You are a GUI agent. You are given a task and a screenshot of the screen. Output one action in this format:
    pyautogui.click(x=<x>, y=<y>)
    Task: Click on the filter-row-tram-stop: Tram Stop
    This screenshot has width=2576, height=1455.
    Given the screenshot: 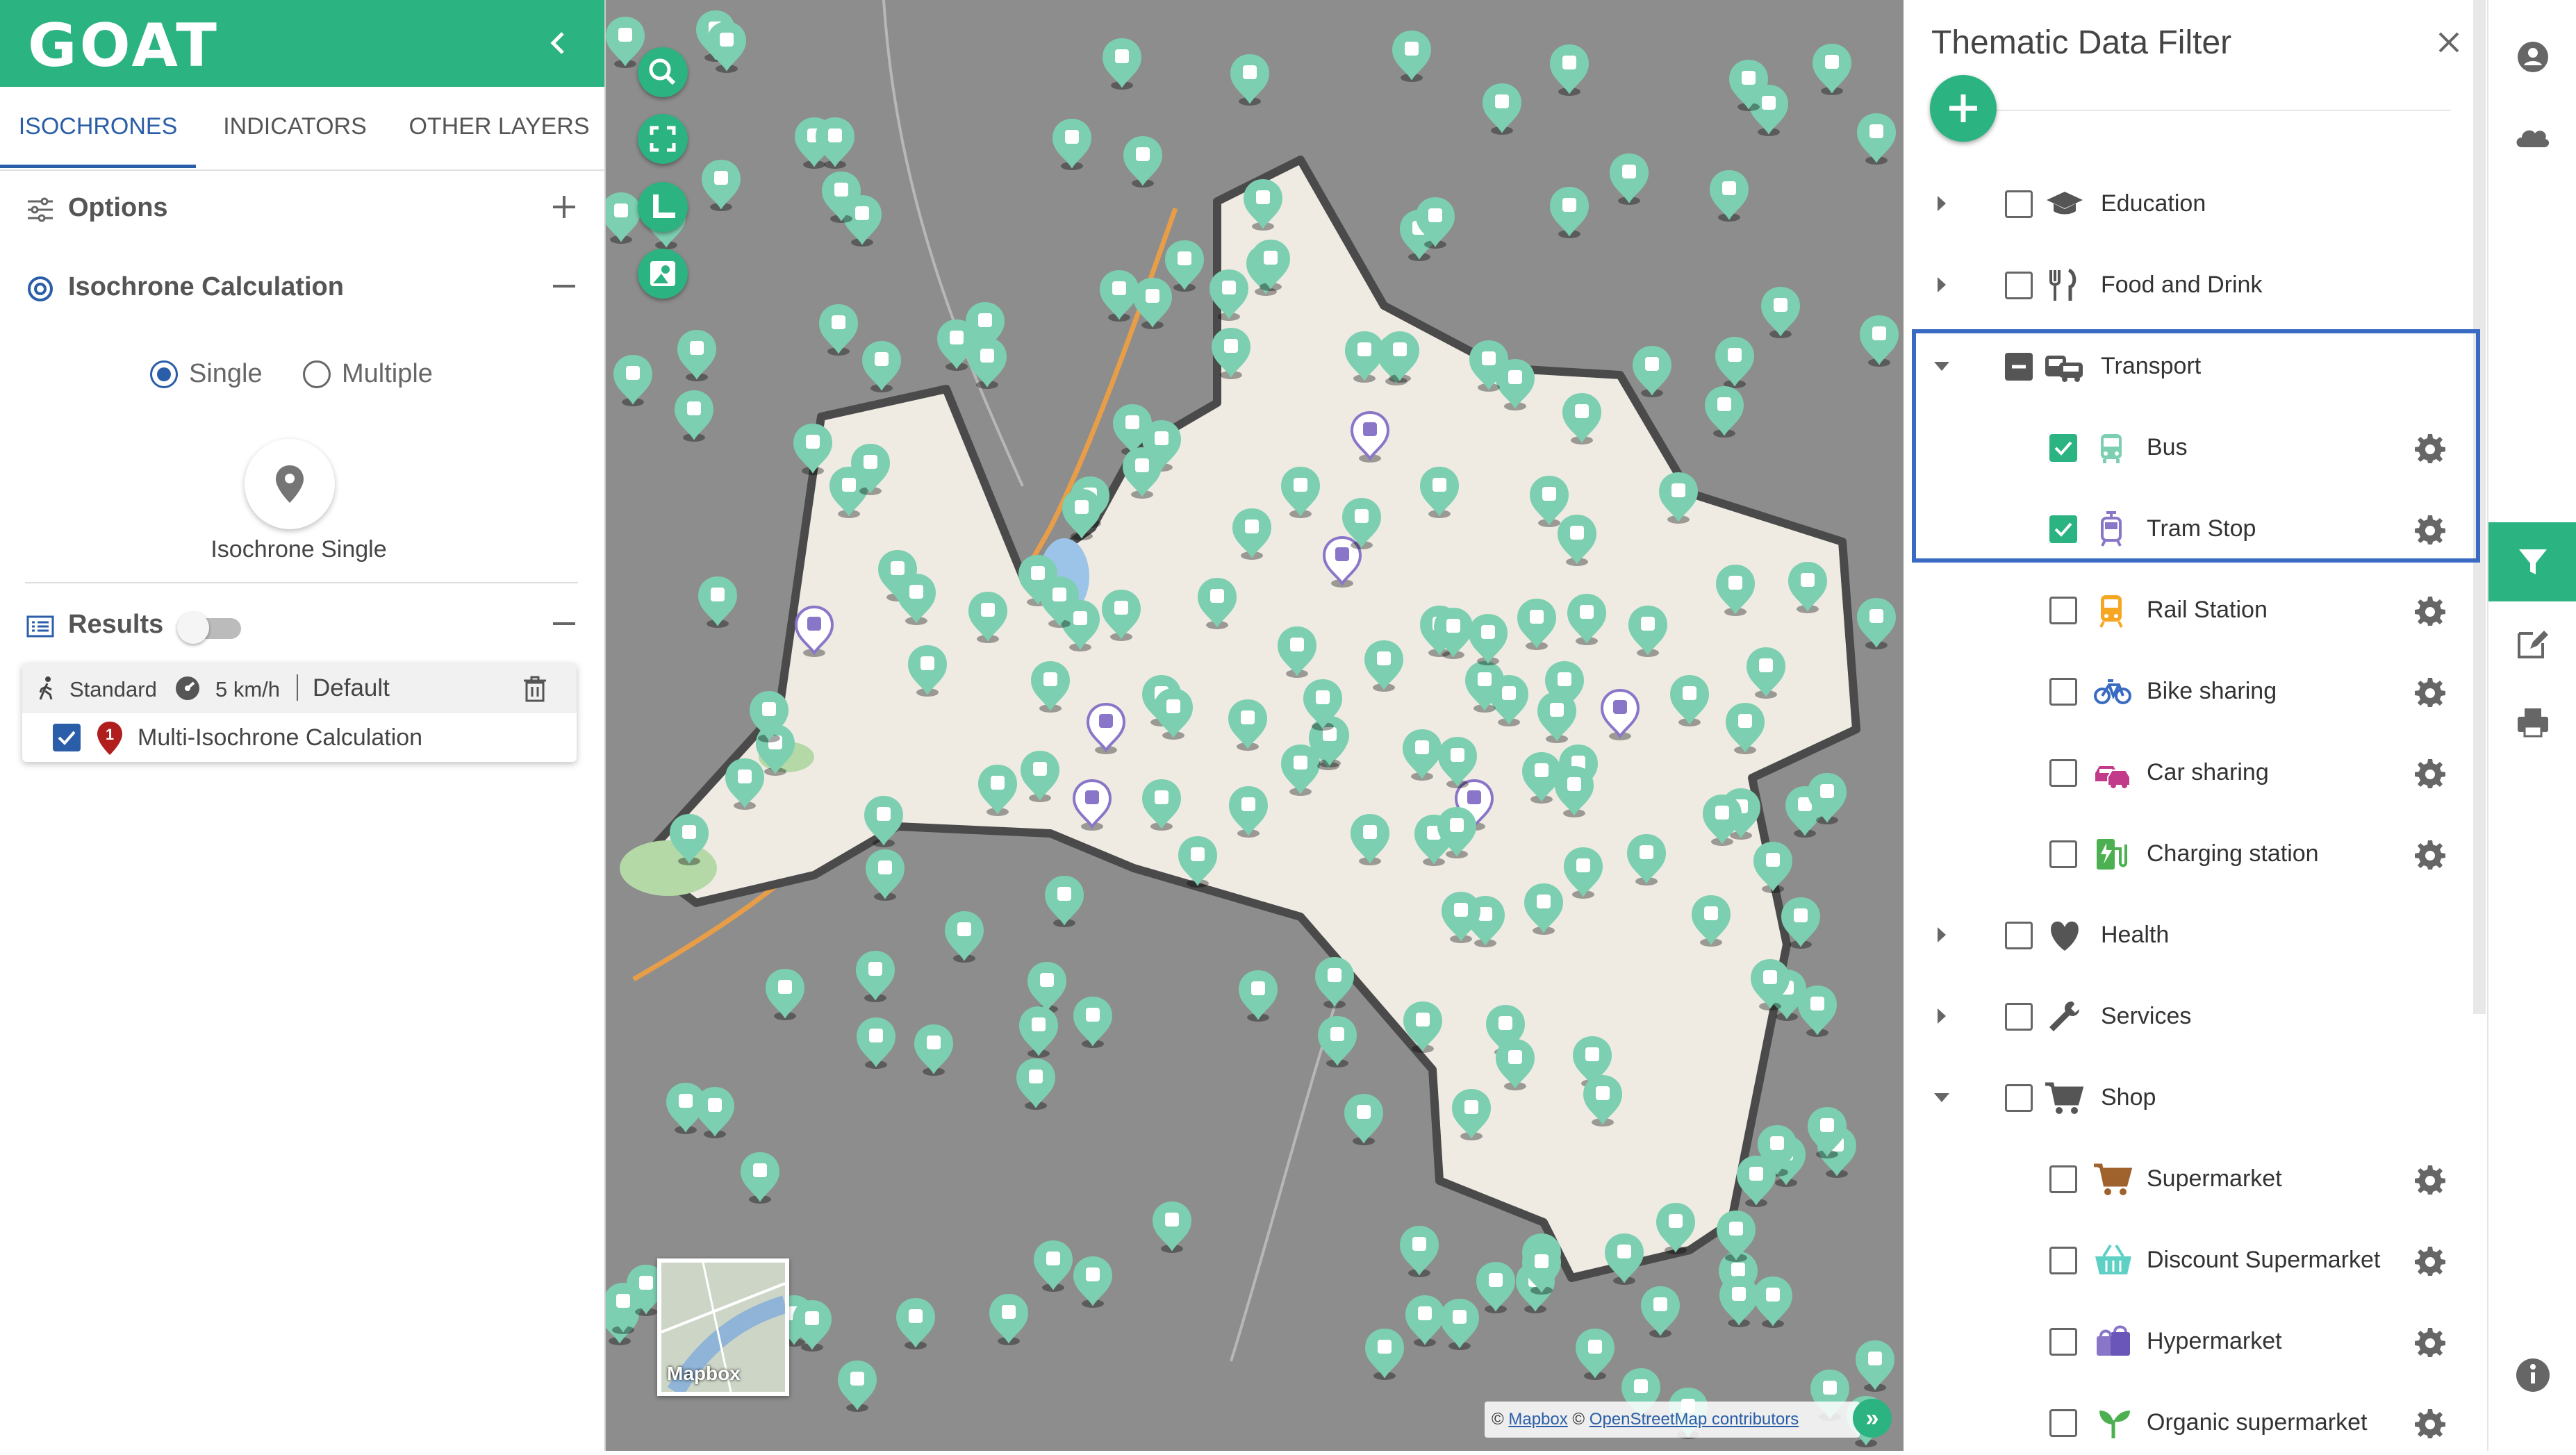 What is the action you would take?
    pyautogui.click(x=2195, y=530)
    